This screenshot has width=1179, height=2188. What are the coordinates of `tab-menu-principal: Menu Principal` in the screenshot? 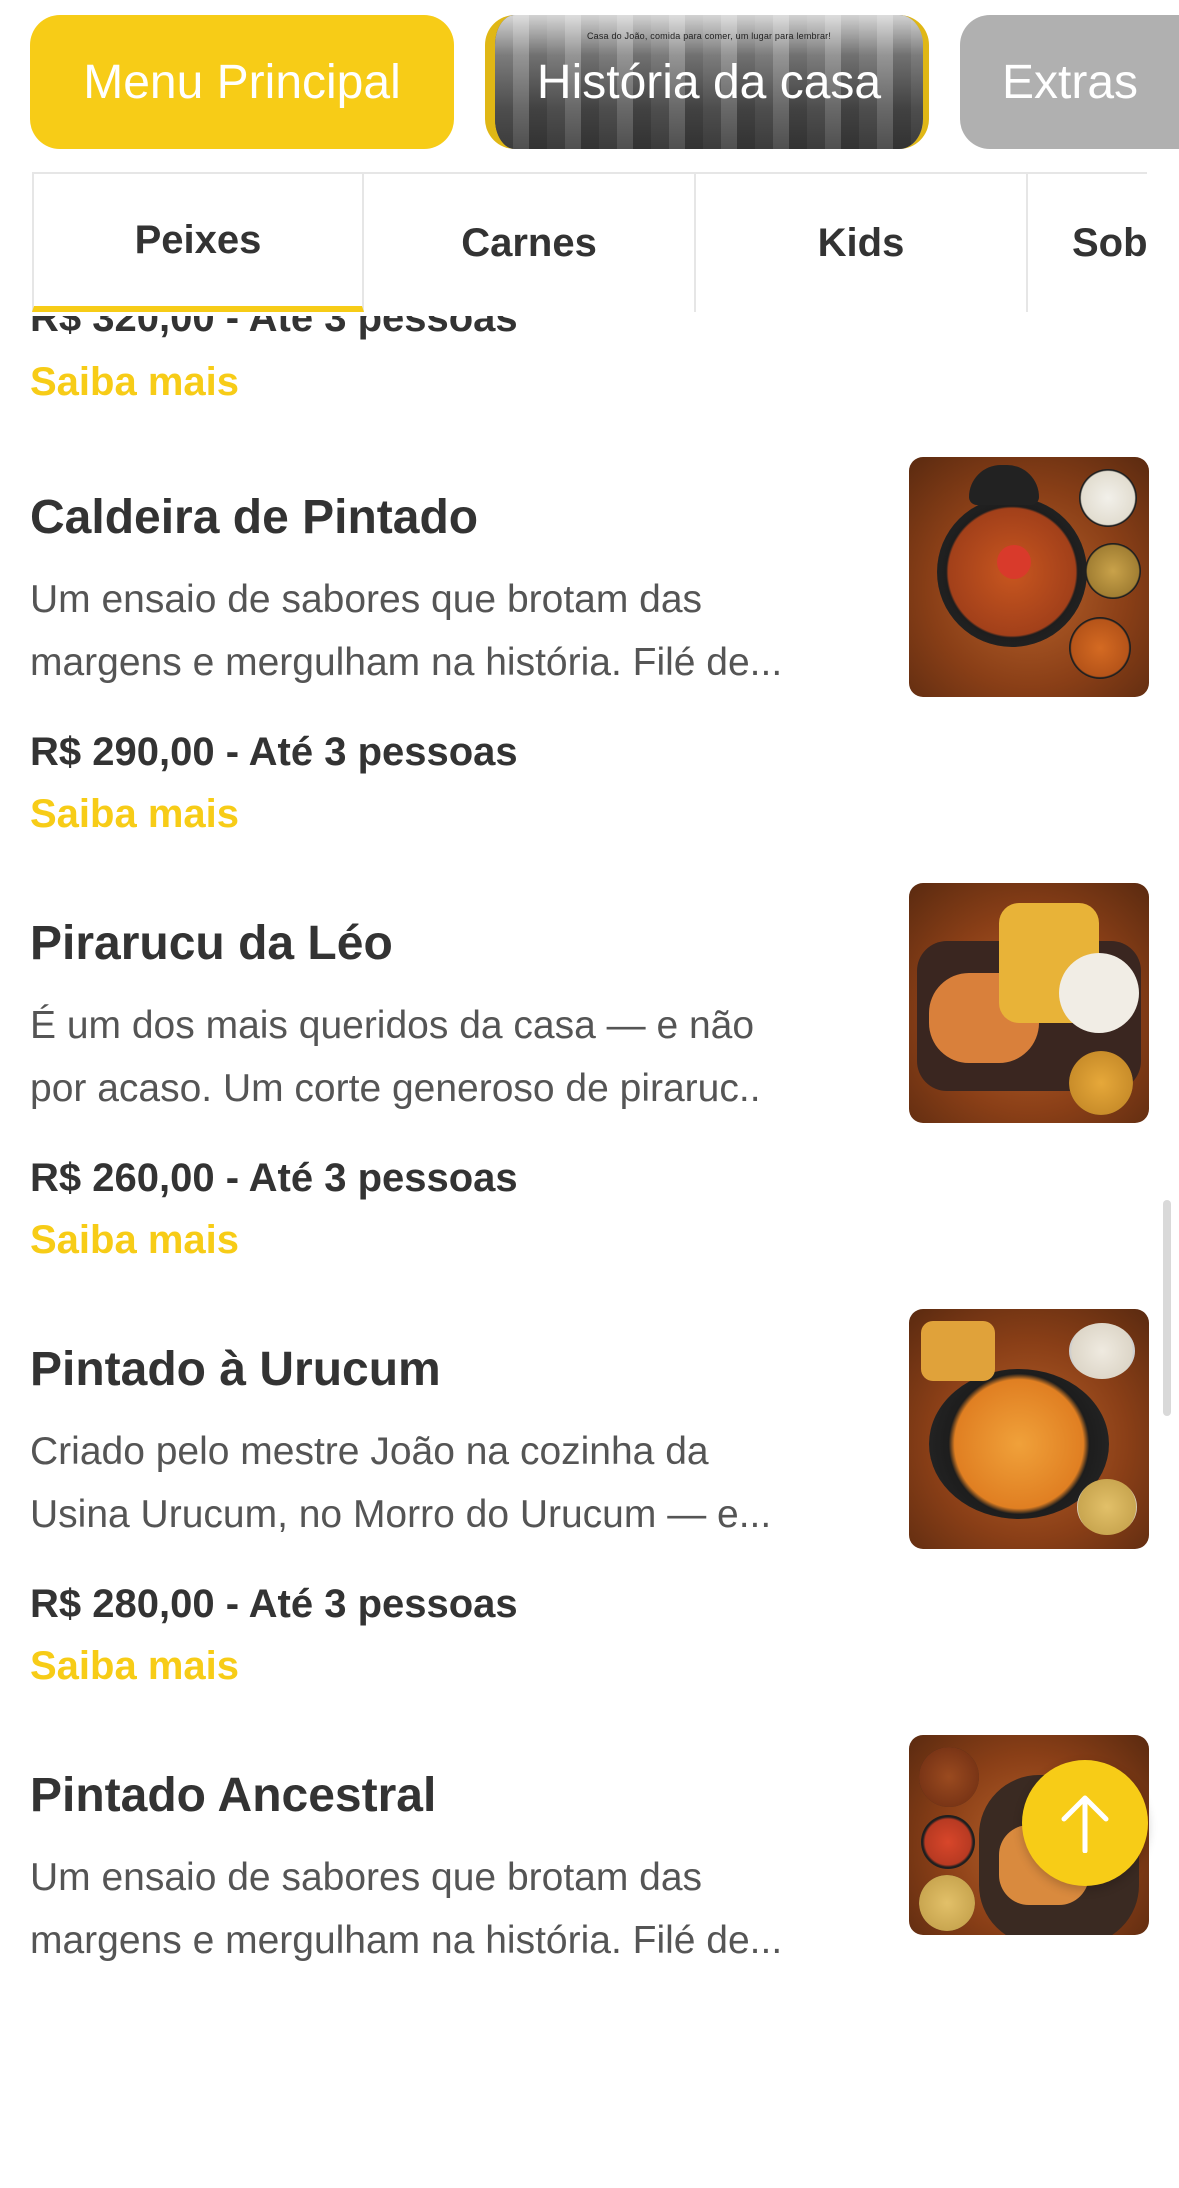 It's located at (242, 82).